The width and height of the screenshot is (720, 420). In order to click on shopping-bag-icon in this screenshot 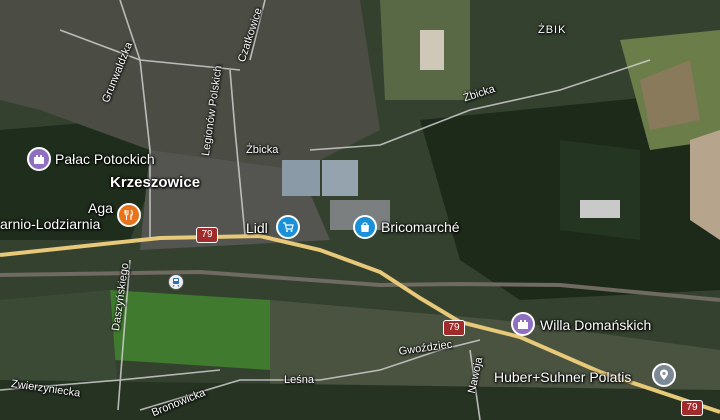, I will do `click(365, 227)`.